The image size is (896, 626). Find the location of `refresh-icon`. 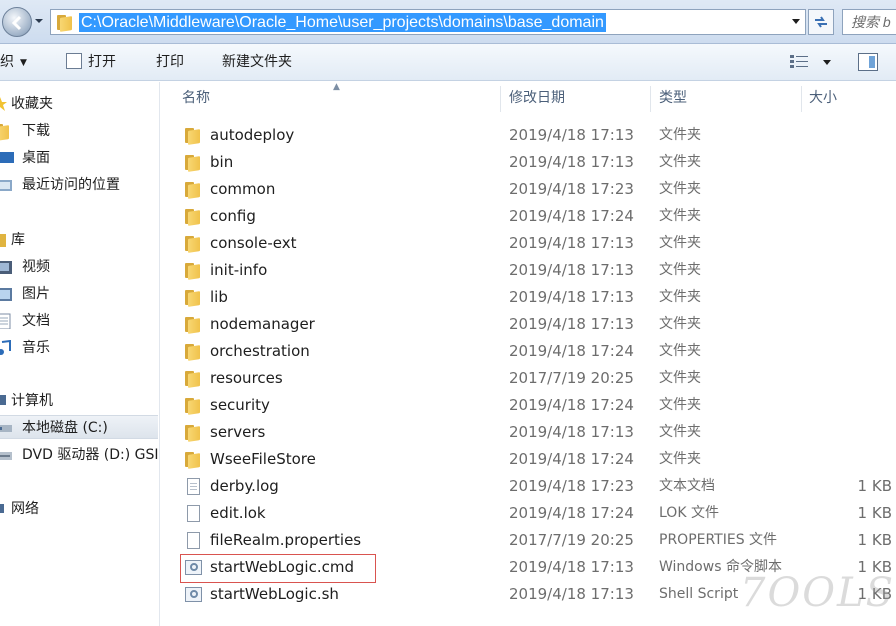

refresh-icon is located at coordinates (821, 22).